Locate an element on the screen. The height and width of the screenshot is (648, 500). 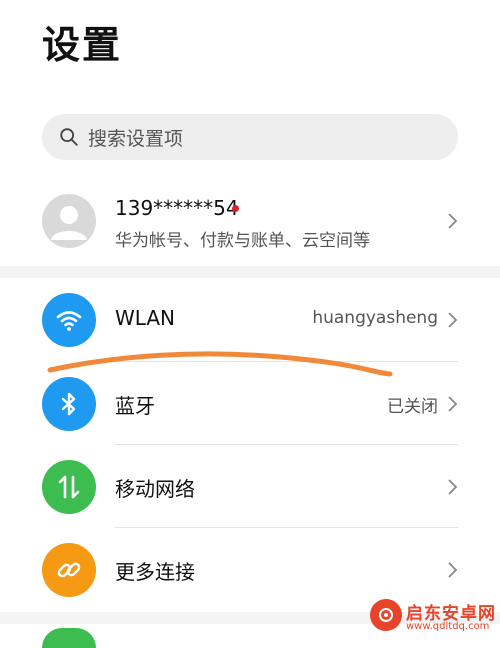
notification-dot is located at coordinates (235, 208).